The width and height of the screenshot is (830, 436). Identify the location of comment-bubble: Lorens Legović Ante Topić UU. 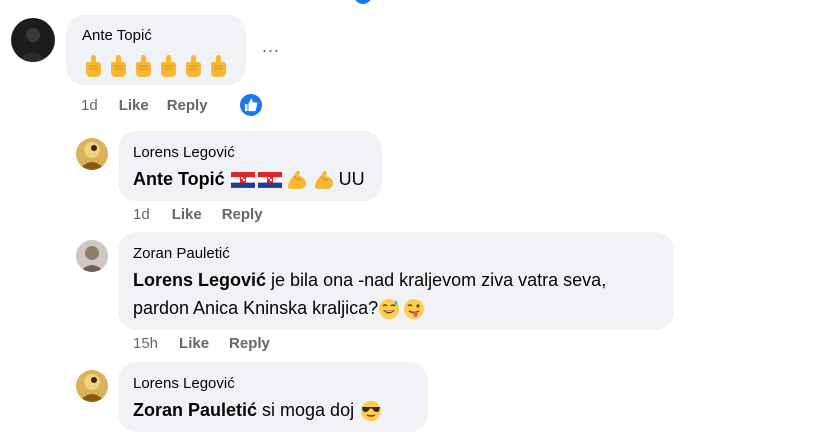
(250, 166).